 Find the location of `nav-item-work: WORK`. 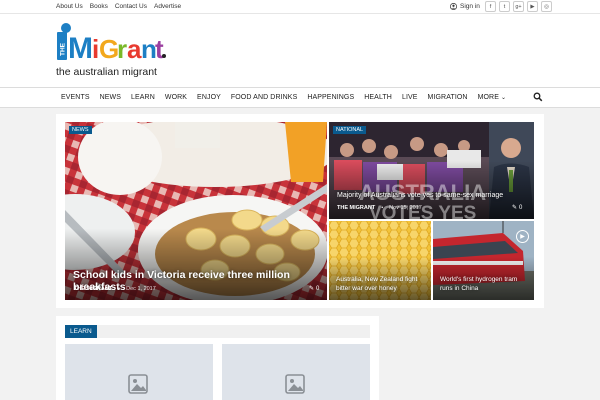

nav-item-work: WORK is located at coordinates (176, 97).